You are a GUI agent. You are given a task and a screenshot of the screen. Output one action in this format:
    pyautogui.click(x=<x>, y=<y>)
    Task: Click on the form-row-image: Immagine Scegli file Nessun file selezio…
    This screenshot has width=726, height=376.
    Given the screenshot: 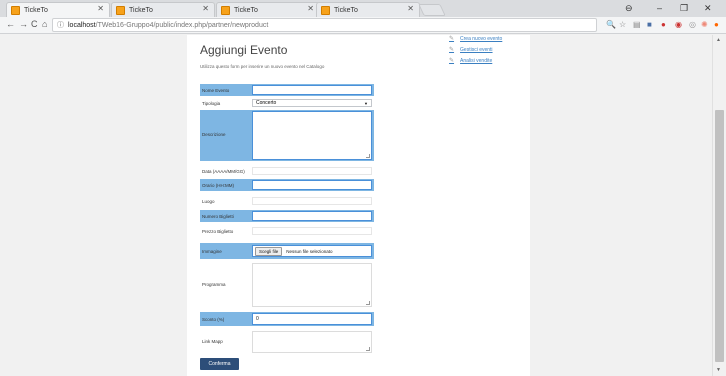 What is the action you would take?
    pyautogui.click(x=287, y=251)
    